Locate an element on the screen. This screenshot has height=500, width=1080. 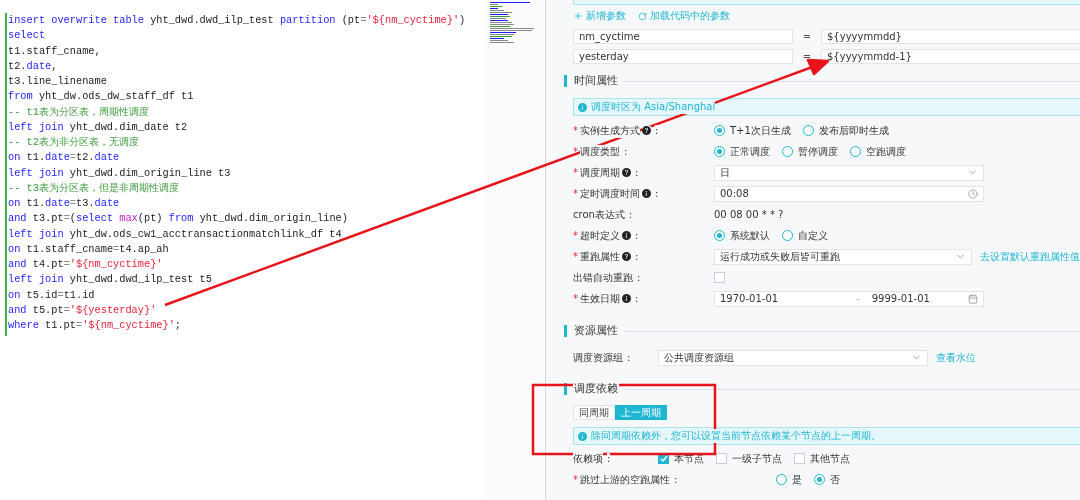
end-date: 9999-01-01 is located at coordinates (900, 298).